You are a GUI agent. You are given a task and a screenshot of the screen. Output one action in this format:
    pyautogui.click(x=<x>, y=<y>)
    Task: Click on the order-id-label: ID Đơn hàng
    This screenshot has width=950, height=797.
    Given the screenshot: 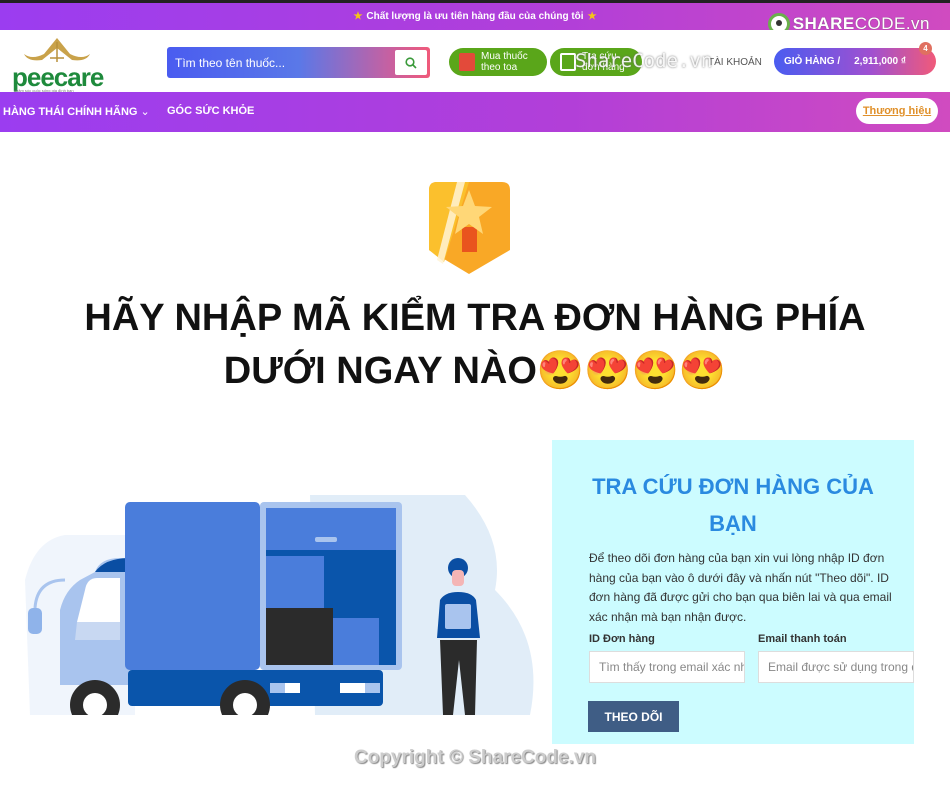 What is the action you would take?
    pyautogui.click(x=622, y=639)
    